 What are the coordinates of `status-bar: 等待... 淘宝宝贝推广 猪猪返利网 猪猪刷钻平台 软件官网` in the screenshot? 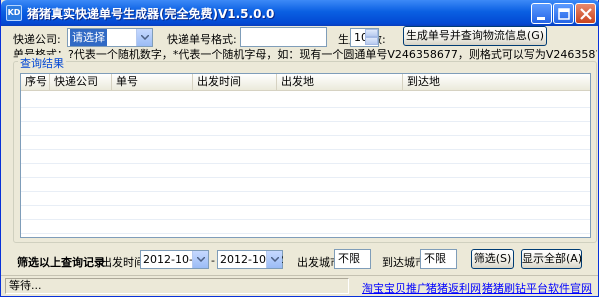 It's located at (299, 285).